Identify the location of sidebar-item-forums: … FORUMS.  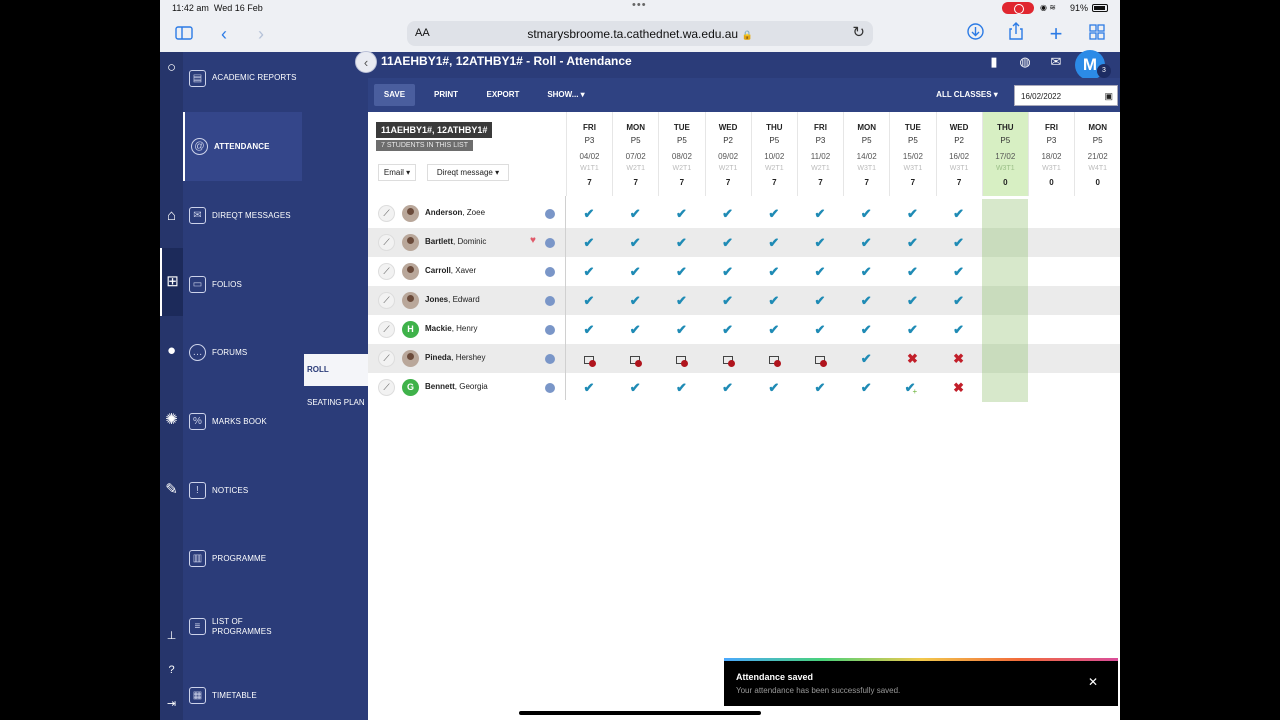
(242, 353).